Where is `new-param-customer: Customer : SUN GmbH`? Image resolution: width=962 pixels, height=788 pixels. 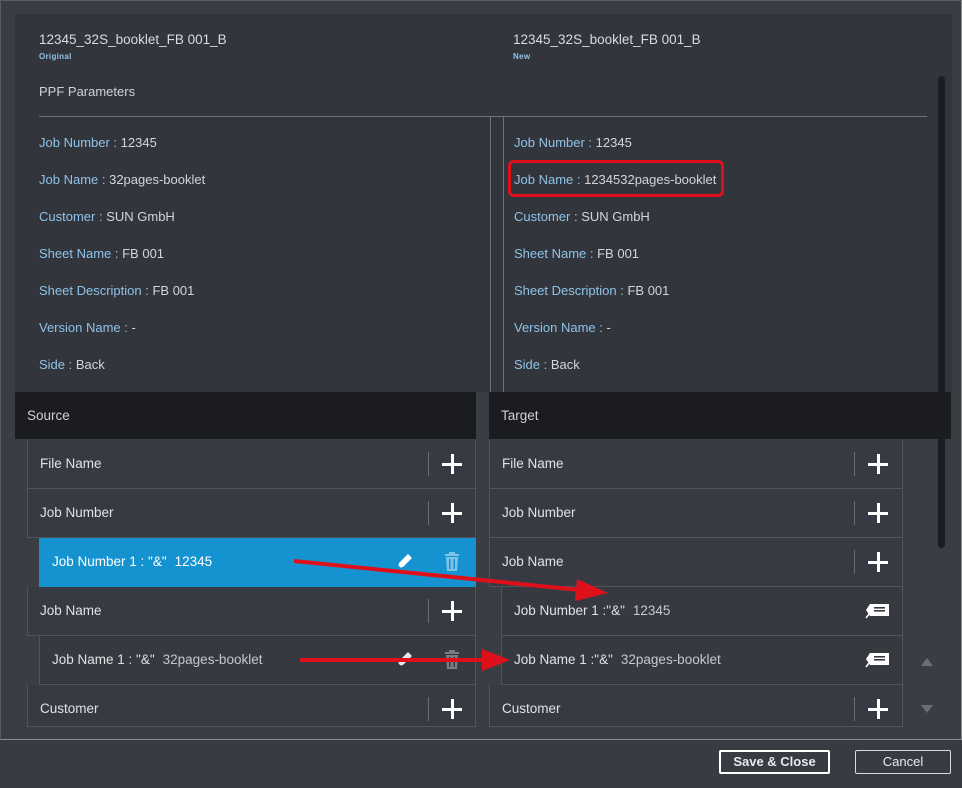
new-param-customer: Customer : SUN GmbH is located at coordinates (582, 216).